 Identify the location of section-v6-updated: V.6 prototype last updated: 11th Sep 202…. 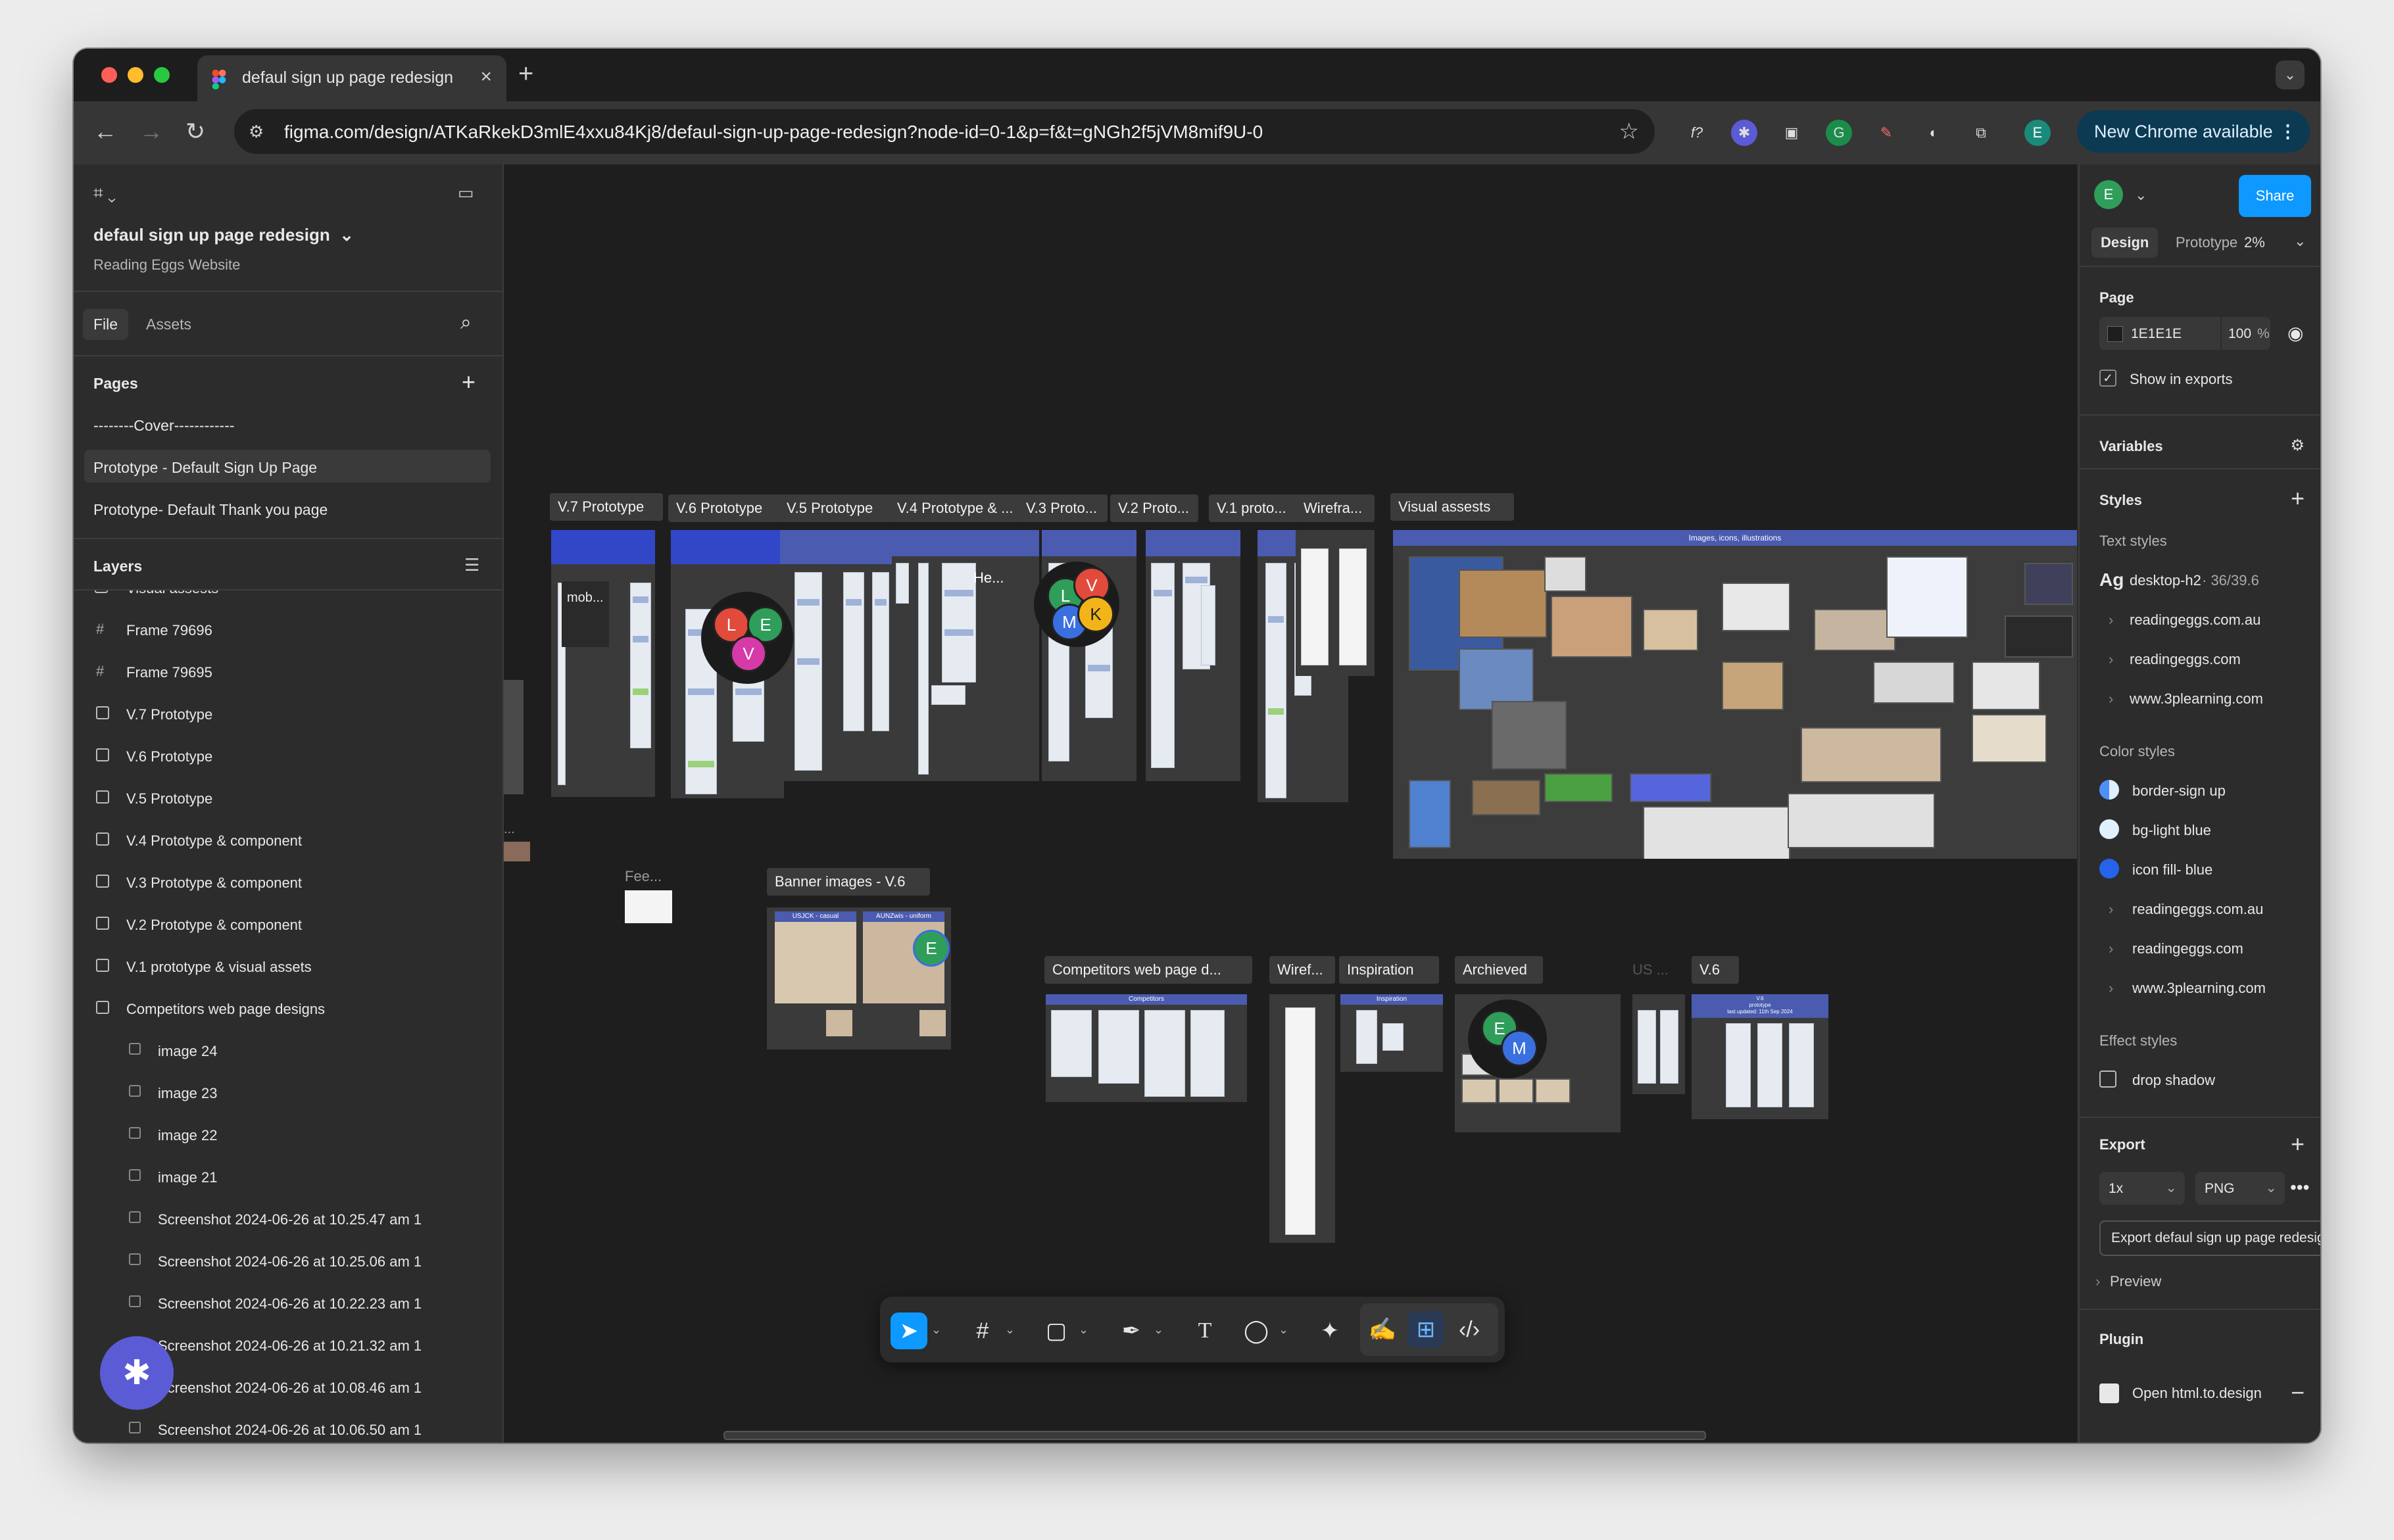
(1760, 1056).